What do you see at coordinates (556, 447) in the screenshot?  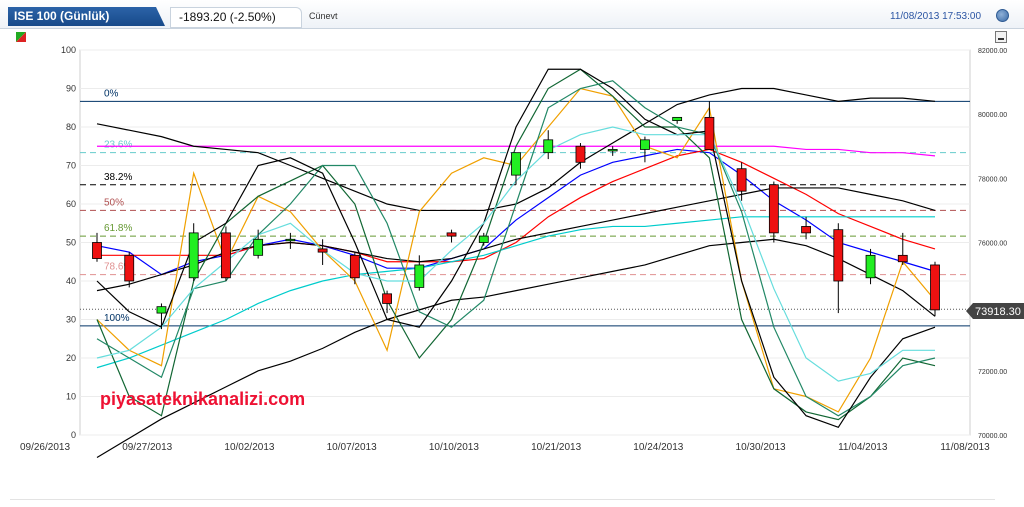 I see `x-tick-label: 10/21/2013` at bounding box center [556, 447].